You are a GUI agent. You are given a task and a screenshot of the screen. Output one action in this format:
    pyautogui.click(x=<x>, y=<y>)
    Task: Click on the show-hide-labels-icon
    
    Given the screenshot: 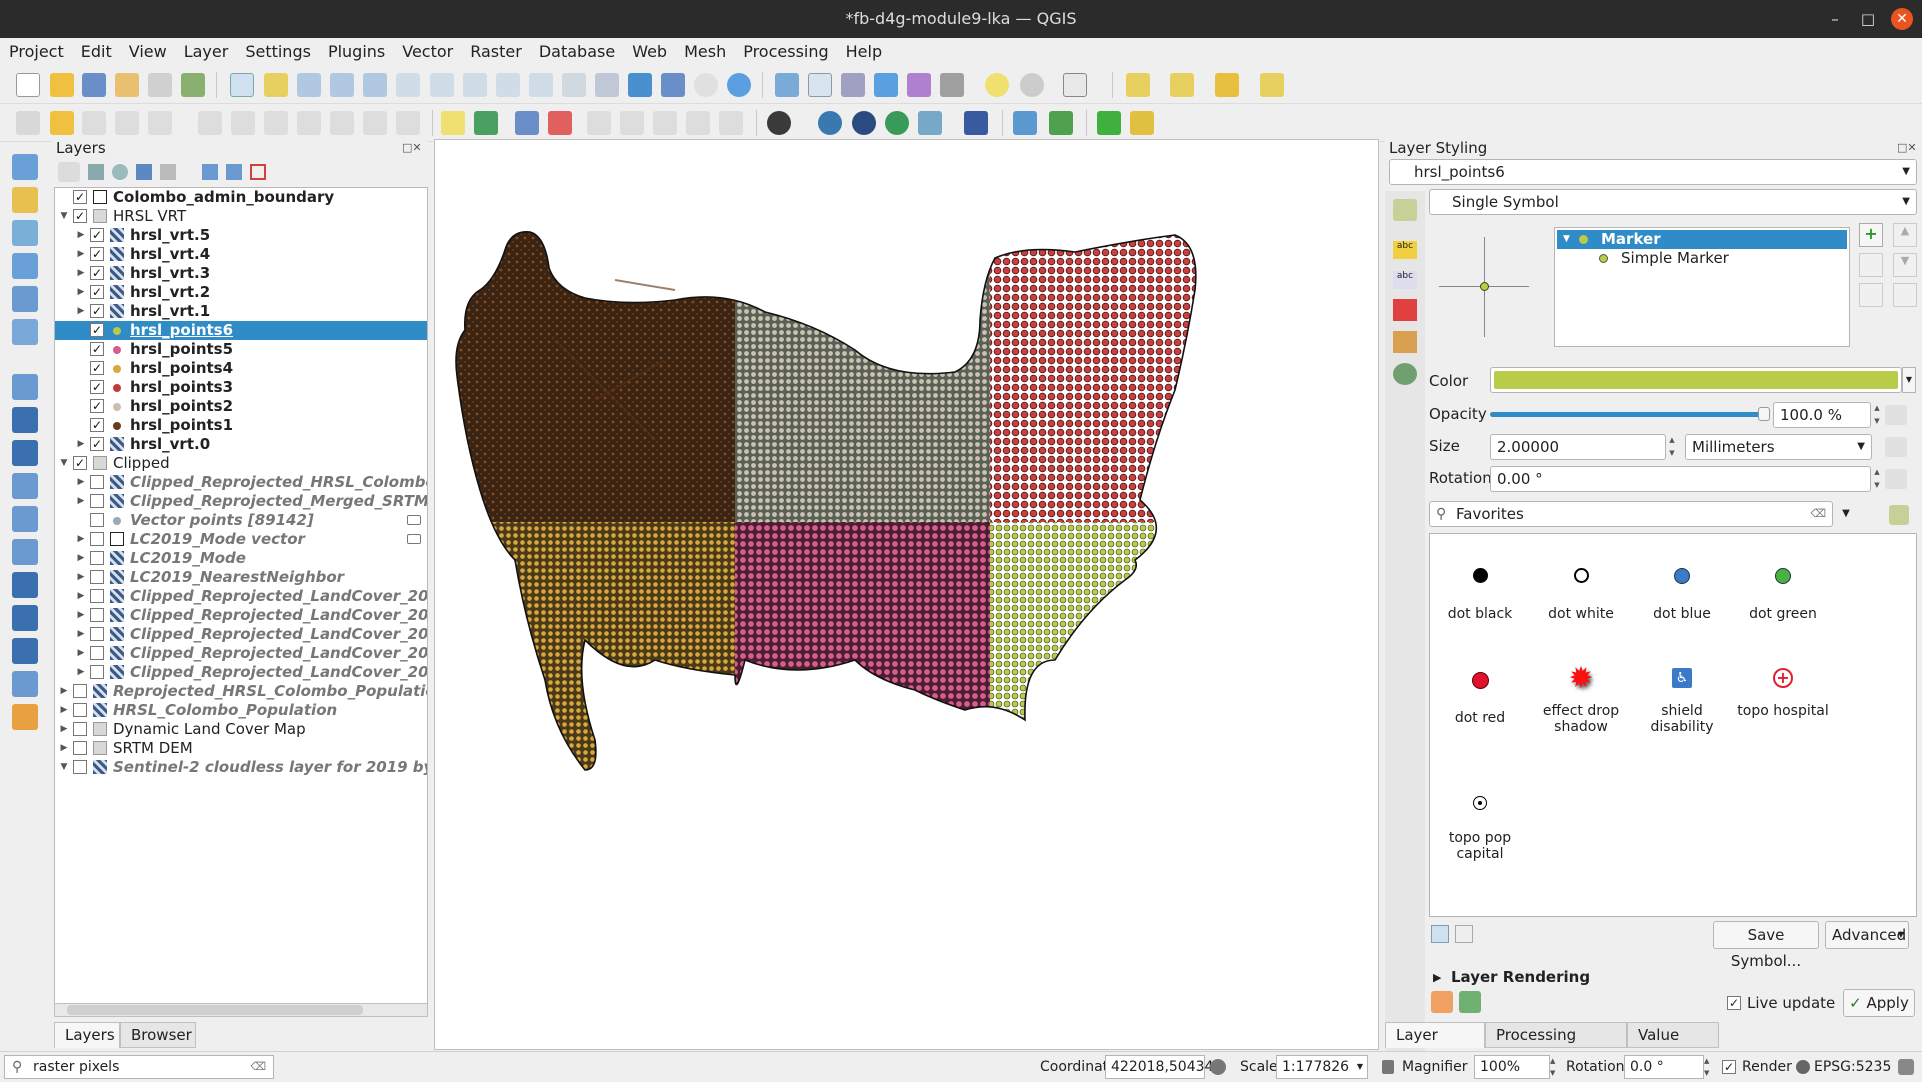 What is the action you would take?
    pyautogui.click(x=698, y=123)
    